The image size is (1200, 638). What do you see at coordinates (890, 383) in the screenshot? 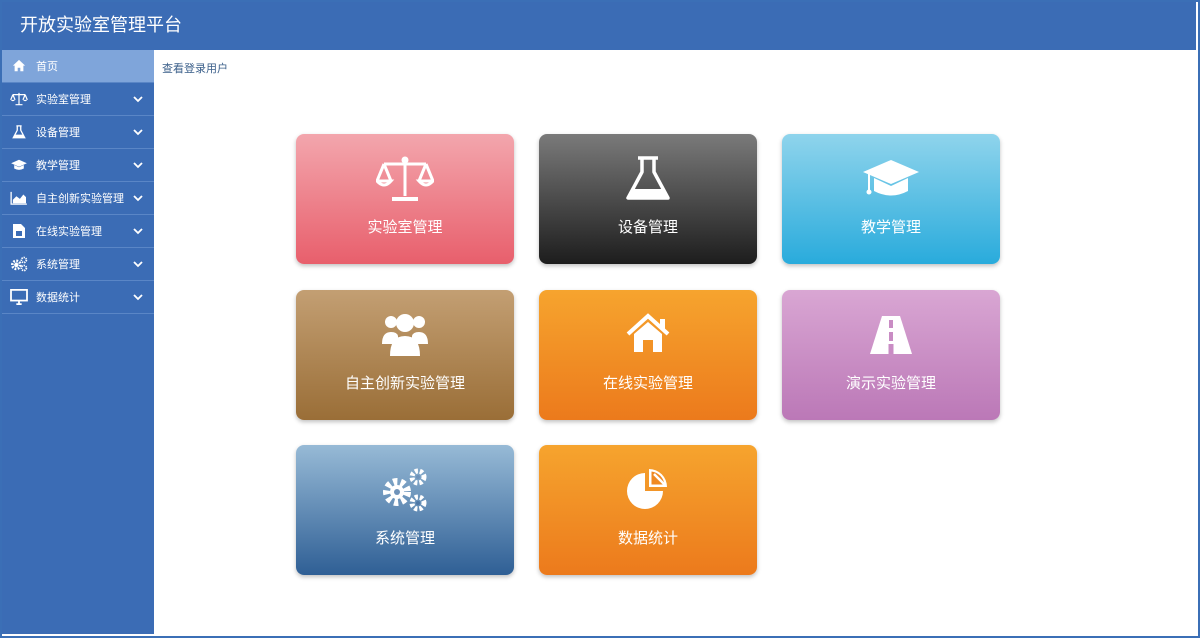
I see `tile-label: 演示实验管理` at bounding box center [890, 383].